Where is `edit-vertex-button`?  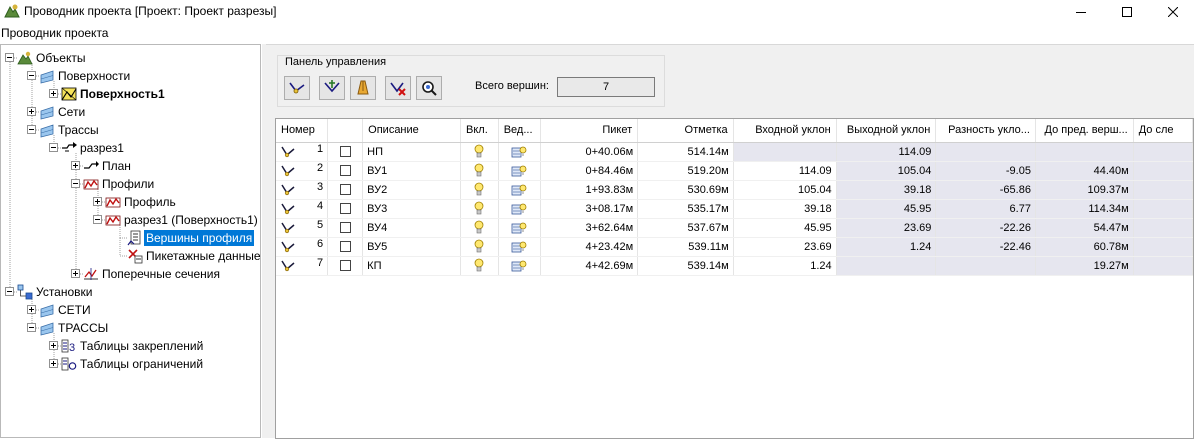
edit-vertex-button is located at coordinates (363, 88).